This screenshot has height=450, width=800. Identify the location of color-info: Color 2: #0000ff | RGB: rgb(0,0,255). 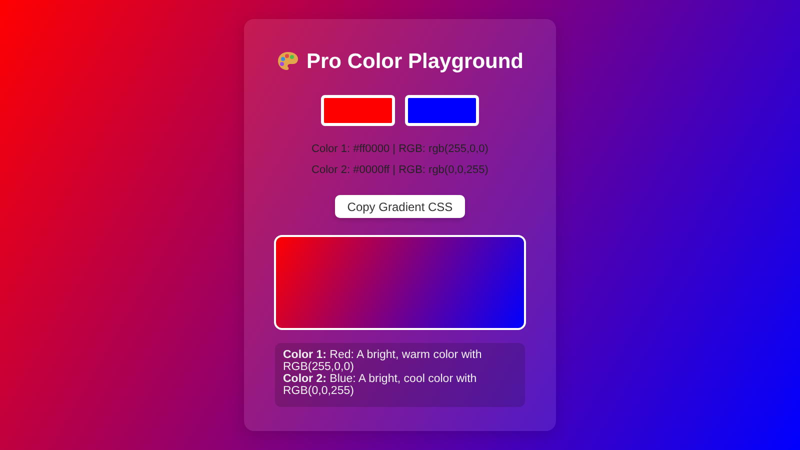
(400, 170).